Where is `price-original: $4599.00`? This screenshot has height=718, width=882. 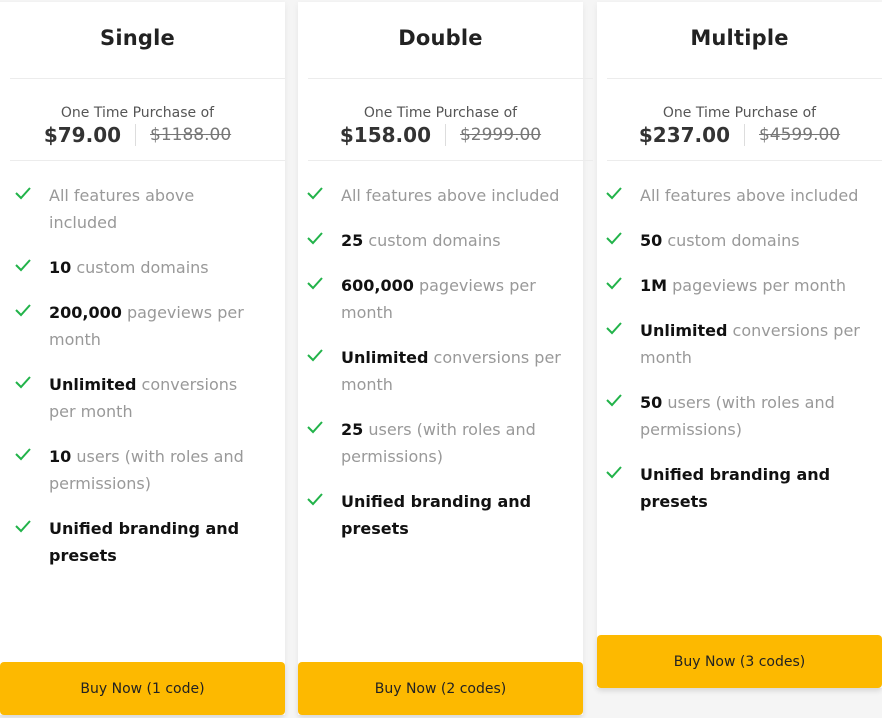
price-original: $4599.00 is located at coordinates (799, 135).